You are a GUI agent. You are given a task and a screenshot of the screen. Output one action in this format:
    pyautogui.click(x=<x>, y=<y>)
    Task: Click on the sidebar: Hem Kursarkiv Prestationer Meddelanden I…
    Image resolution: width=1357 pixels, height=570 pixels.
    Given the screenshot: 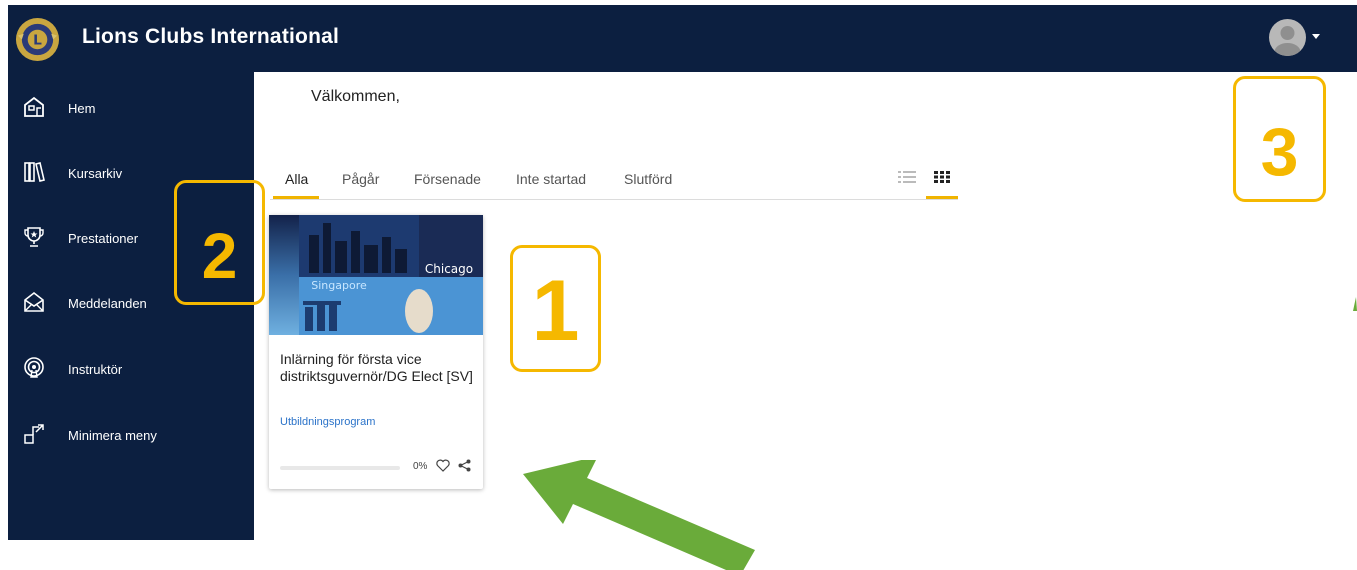 What is the action you would take?
    pyautogui.click(x=131, y=306)
    